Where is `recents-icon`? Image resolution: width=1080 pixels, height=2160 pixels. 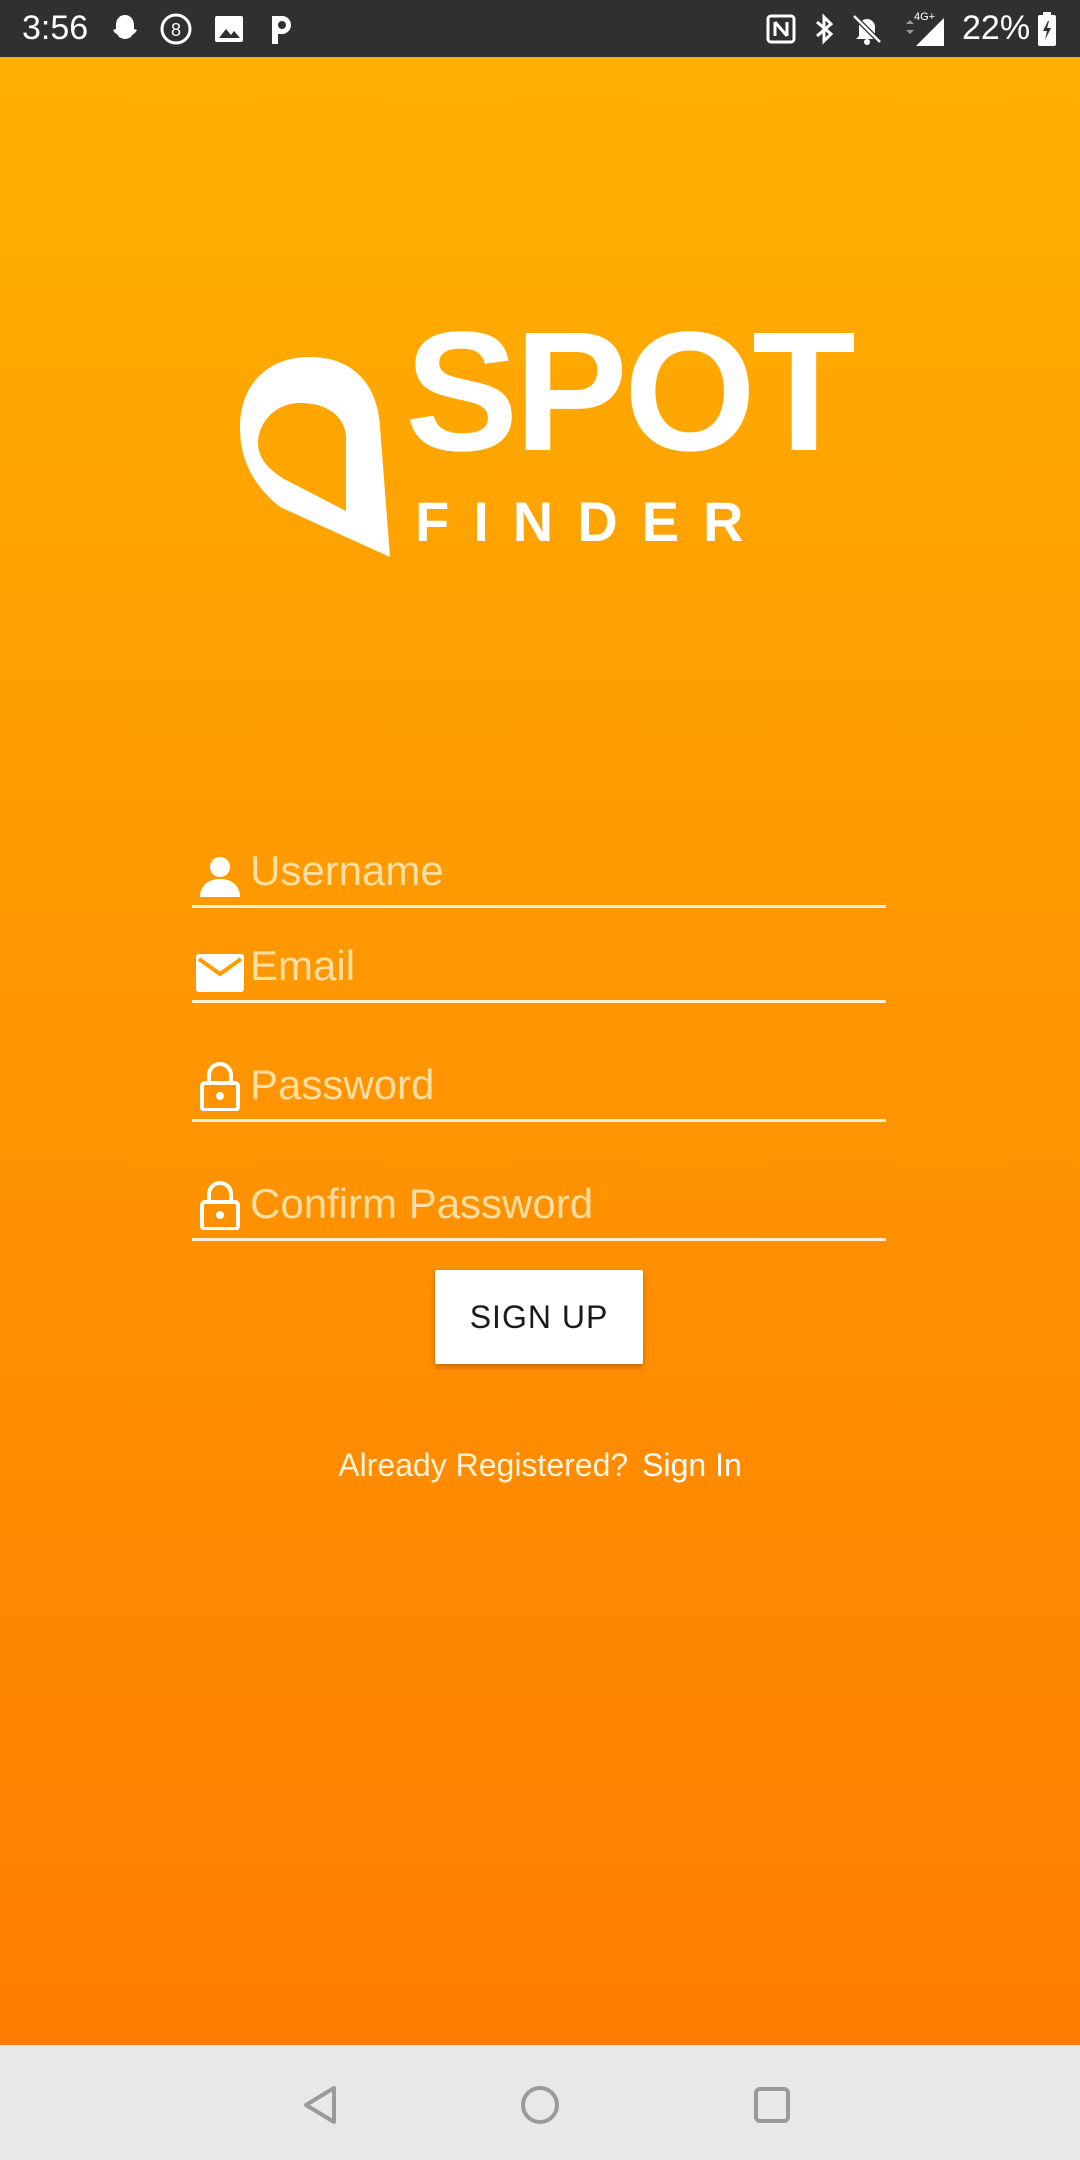 recents-icon is located at coordinates (772, 2105).